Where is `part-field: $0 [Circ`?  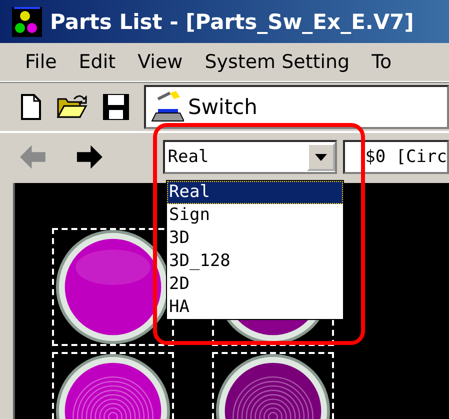
part-field: $0 [Circ is located at coordinates (396, 157).